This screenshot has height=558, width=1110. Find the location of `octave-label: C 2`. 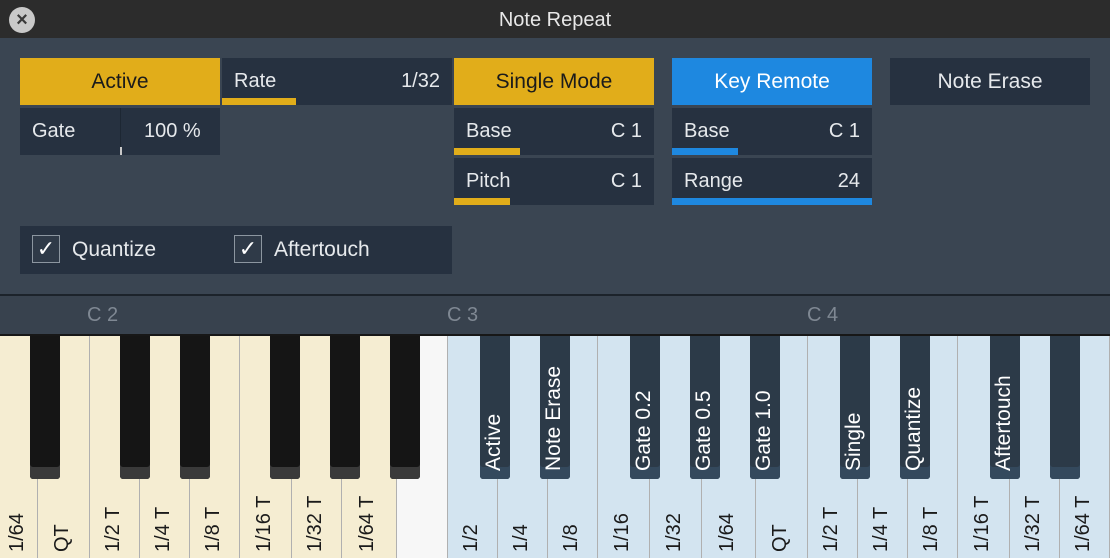

octave-label: C 2 is located at coordinates (103, 315).